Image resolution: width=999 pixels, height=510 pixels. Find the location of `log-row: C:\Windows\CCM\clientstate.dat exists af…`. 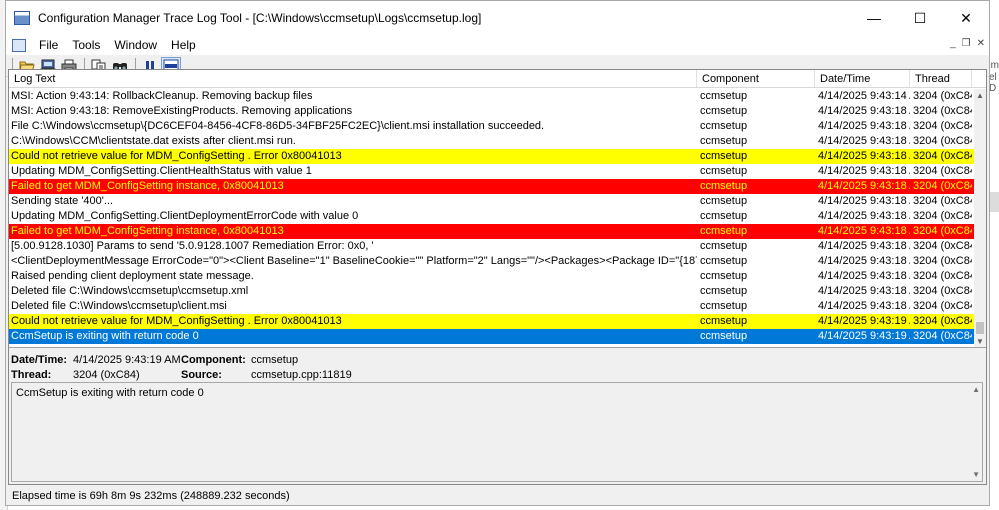

log-row: C:\Windows\CCM\clientstate.dat exists af… is located at coordinates (491, 141).